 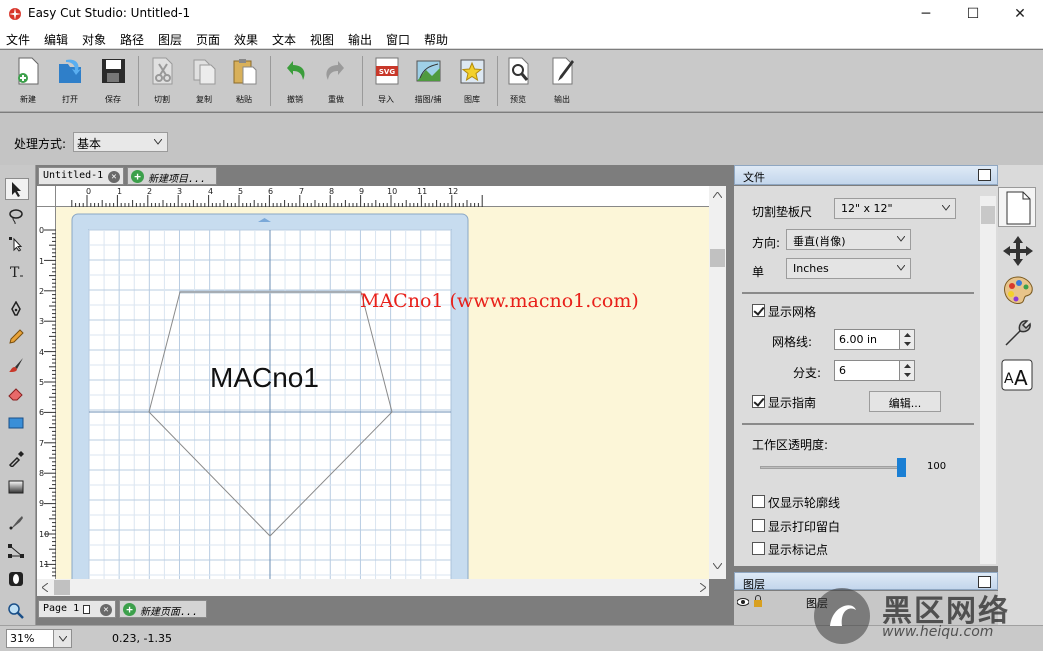 What do you see at coordinates (1017, 251) in the screenshot?
I see `tab-transform-panel` at bounding box center [1017, 251].